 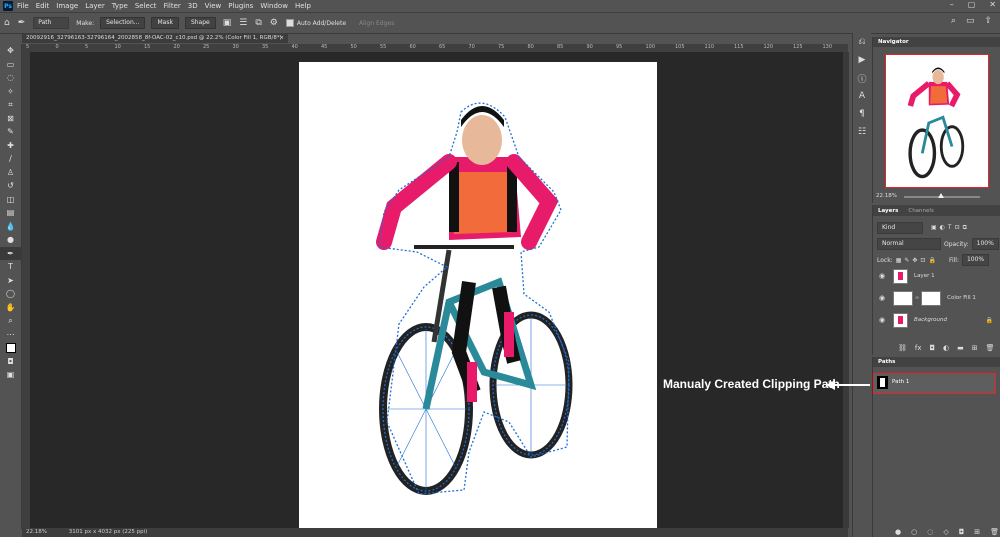 I want to click on blur-tool-icon: 💧, so click(x=10, y=227).